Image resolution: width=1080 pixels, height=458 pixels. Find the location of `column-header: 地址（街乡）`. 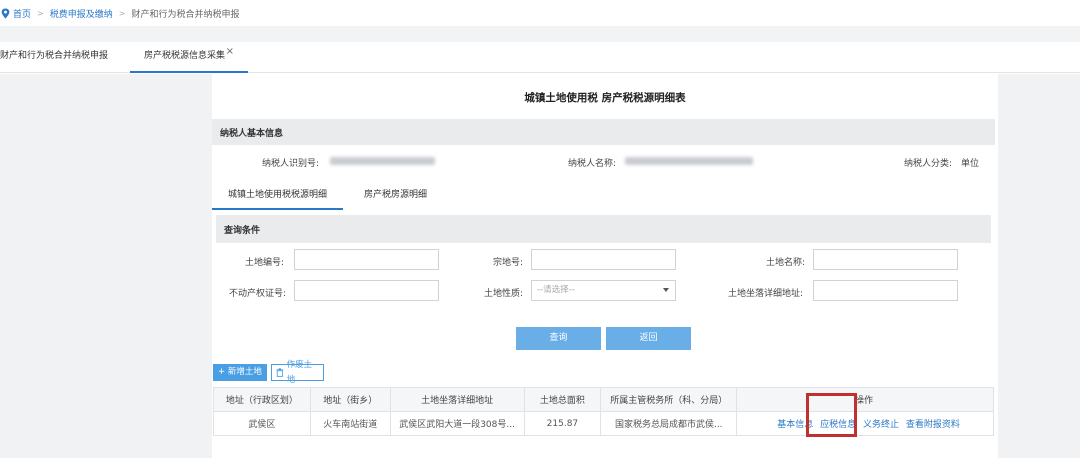

column-header: 地址（街乡） is located at coordinates (350, 399).